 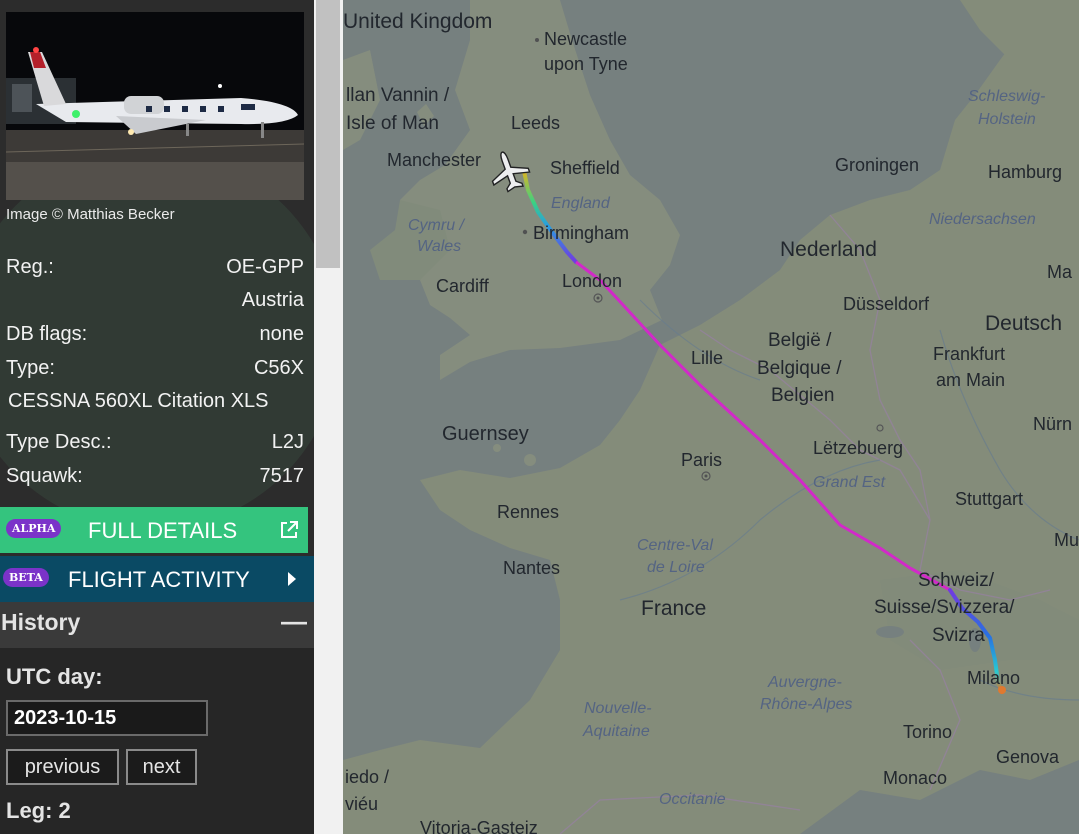 I want to click on reg-value: OE-GPP, so click(x=265, y=267).